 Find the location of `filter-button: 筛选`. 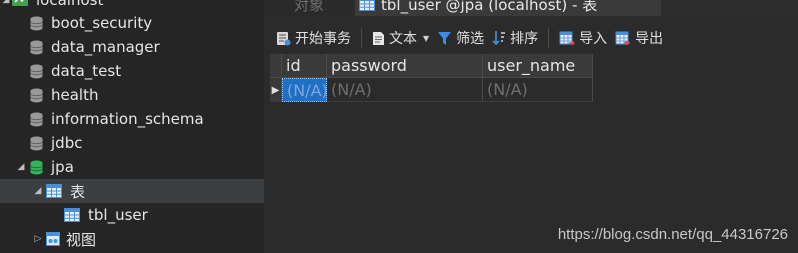

filter-button: 筛选 is located at coordinates (460, 38).